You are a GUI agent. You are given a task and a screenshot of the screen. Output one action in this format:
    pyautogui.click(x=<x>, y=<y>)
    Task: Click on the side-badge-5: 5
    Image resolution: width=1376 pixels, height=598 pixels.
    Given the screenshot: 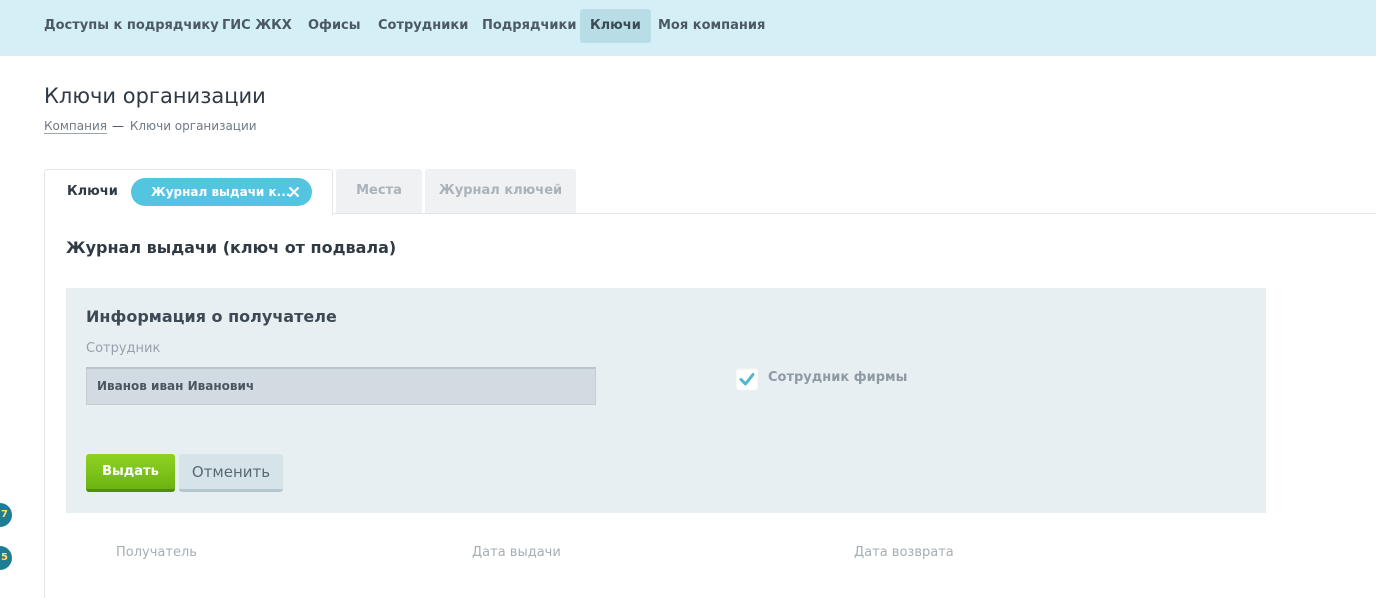 What is the action you would take?
    pyautogui.click(x=6, y=558)
    